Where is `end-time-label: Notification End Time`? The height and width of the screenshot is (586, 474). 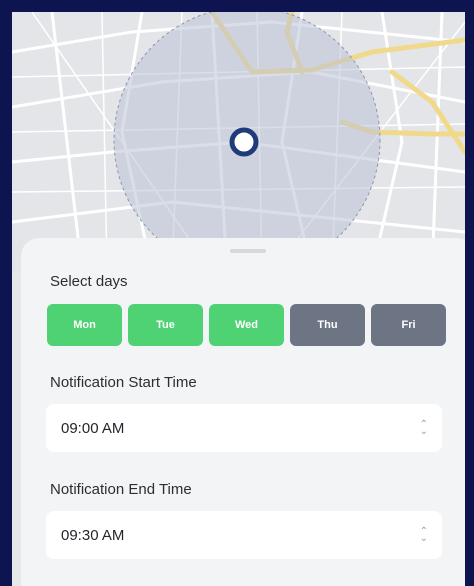 end-time-label: Notification End Time is located at coordinates (121, 489).